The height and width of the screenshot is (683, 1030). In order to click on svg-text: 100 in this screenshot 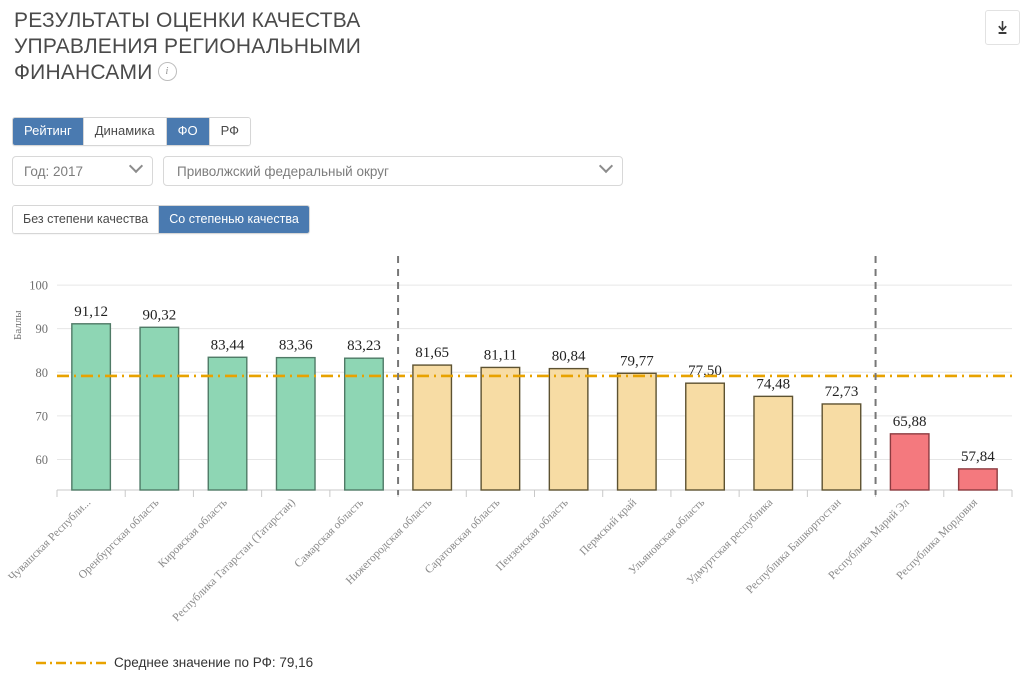, I will do `click(38, 286)`.